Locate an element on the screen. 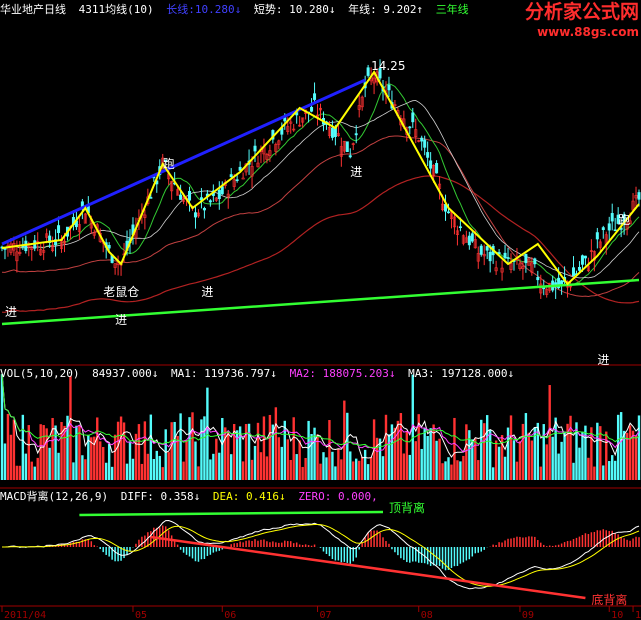 The image size is (641, 620). indicator-label: 4311均线(10) is located at coordinates (116, 9).